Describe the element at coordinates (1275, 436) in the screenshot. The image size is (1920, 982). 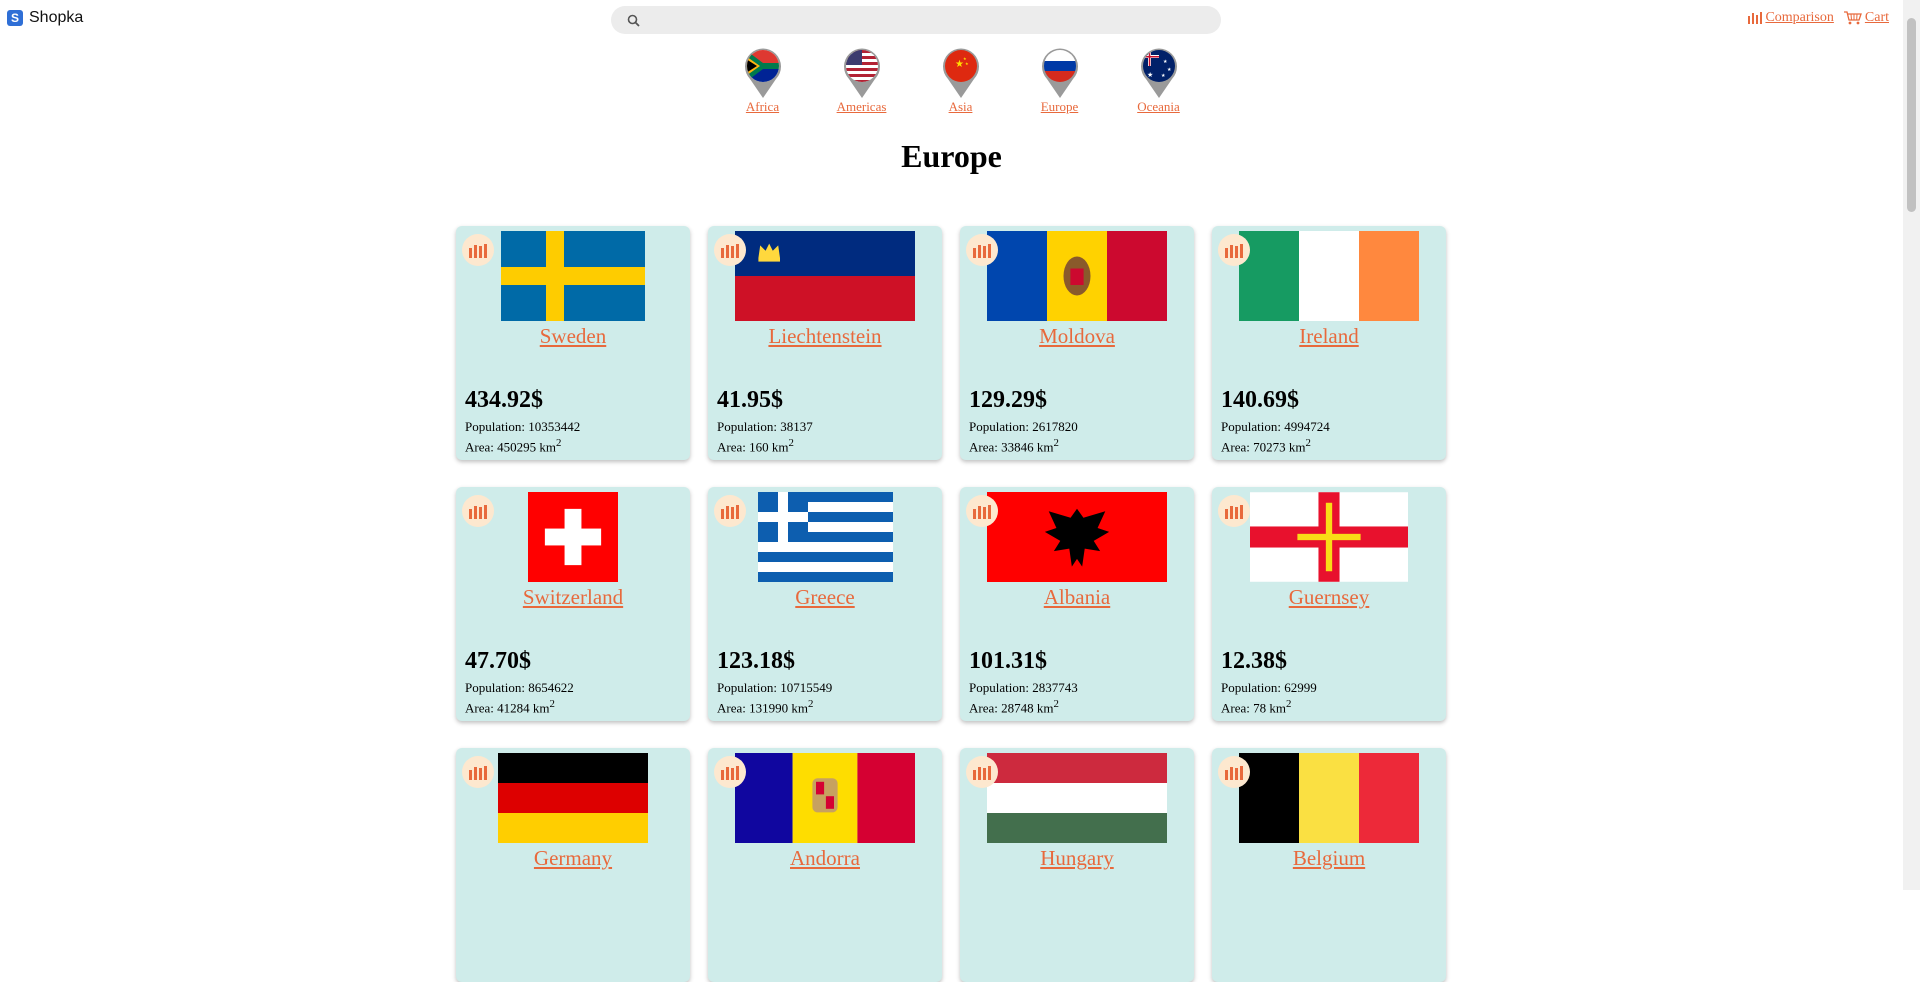
I see `country-stats: Population: 4994724 Area: 70273 km2` at that location.